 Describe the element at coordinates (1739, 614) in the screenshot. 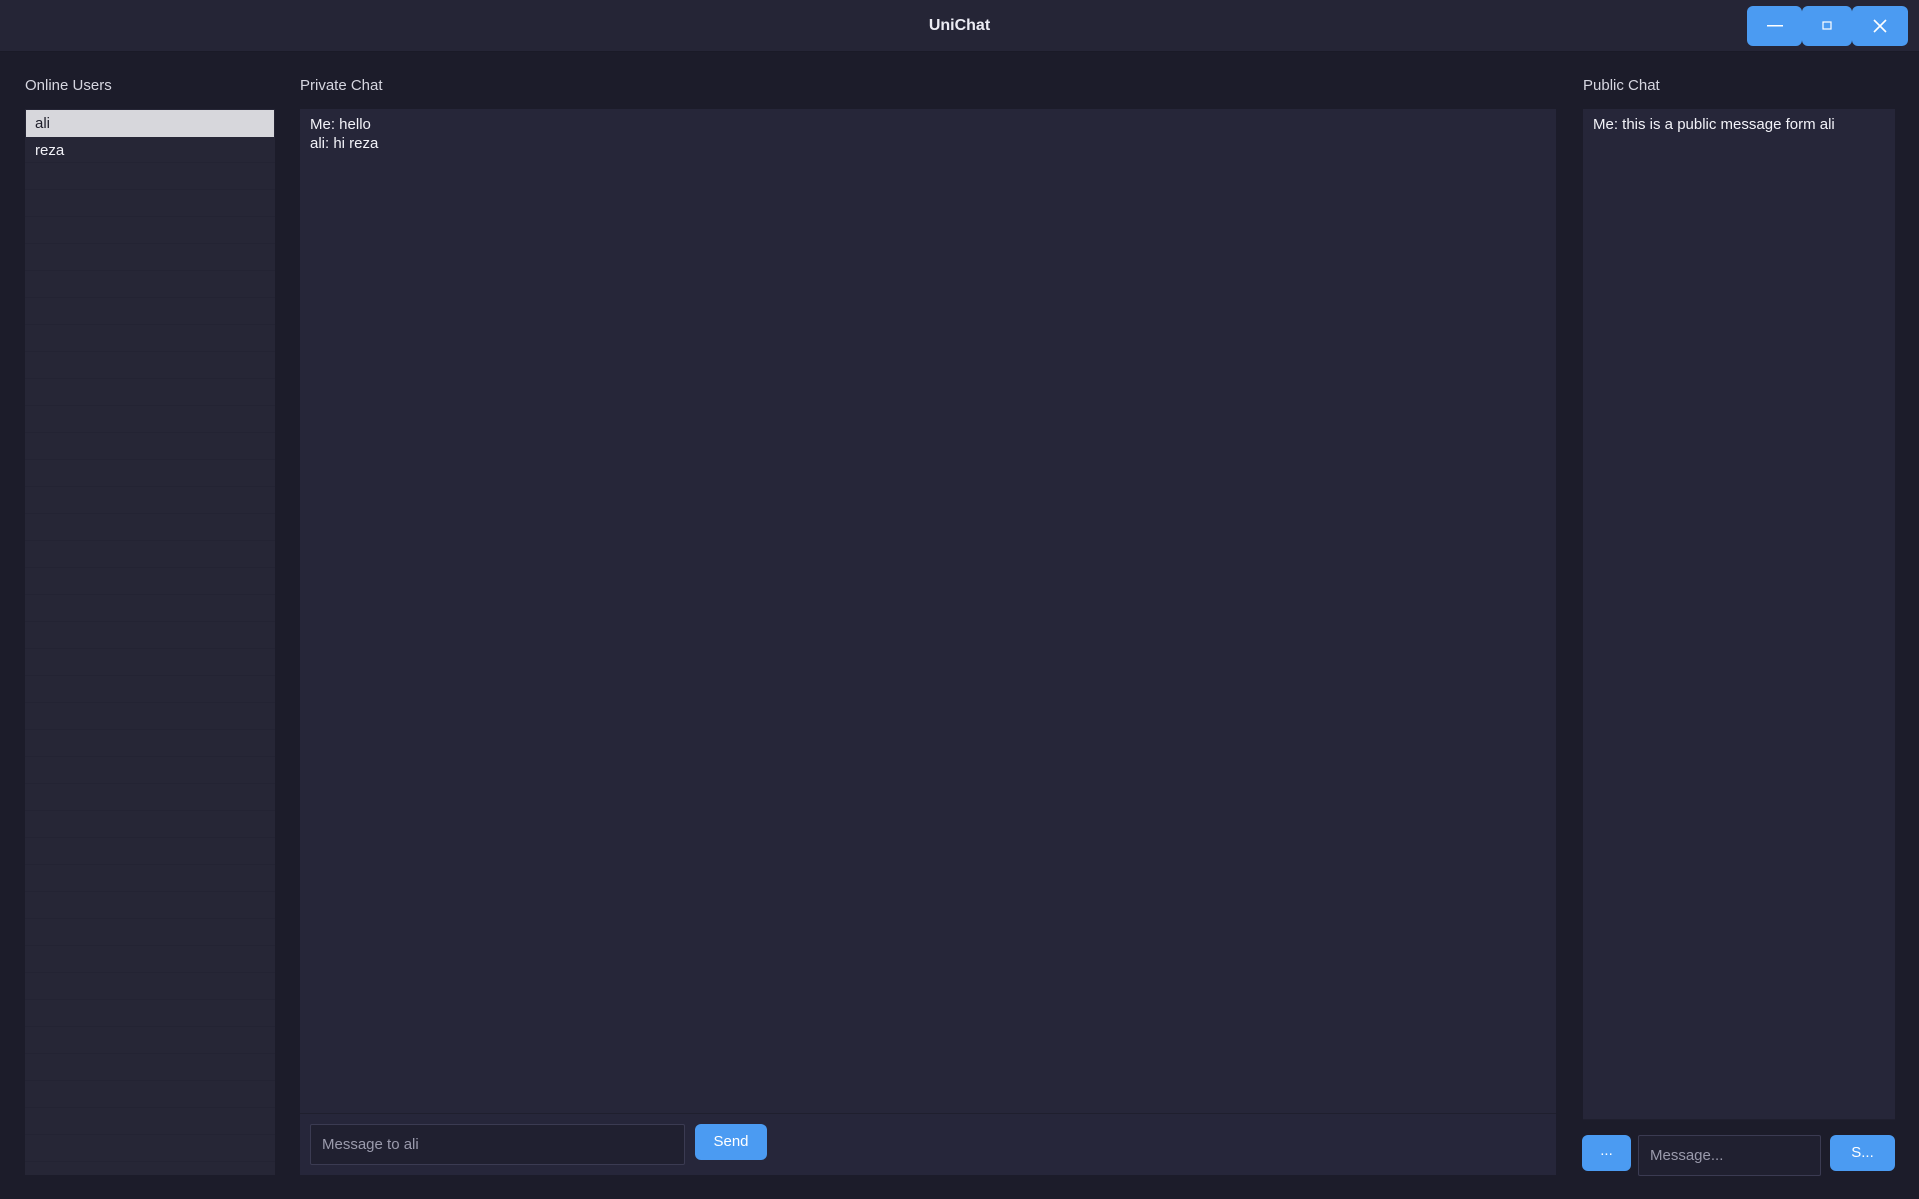

I see `public-chat-log: Me: this is a public message form ali` at that location.